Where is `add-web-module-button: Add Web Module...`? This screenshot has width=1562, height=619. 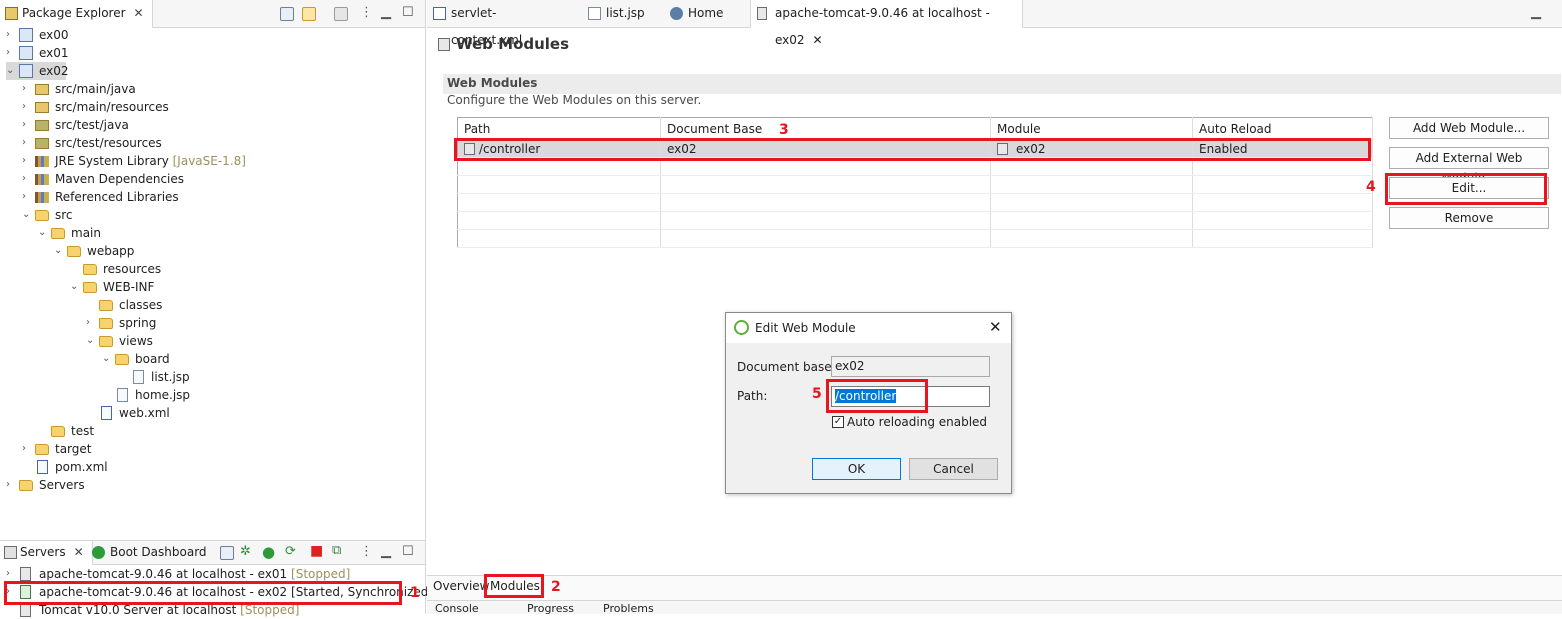 add-web-module-button: Add Web Module... is located at coordinates (1469, 128).